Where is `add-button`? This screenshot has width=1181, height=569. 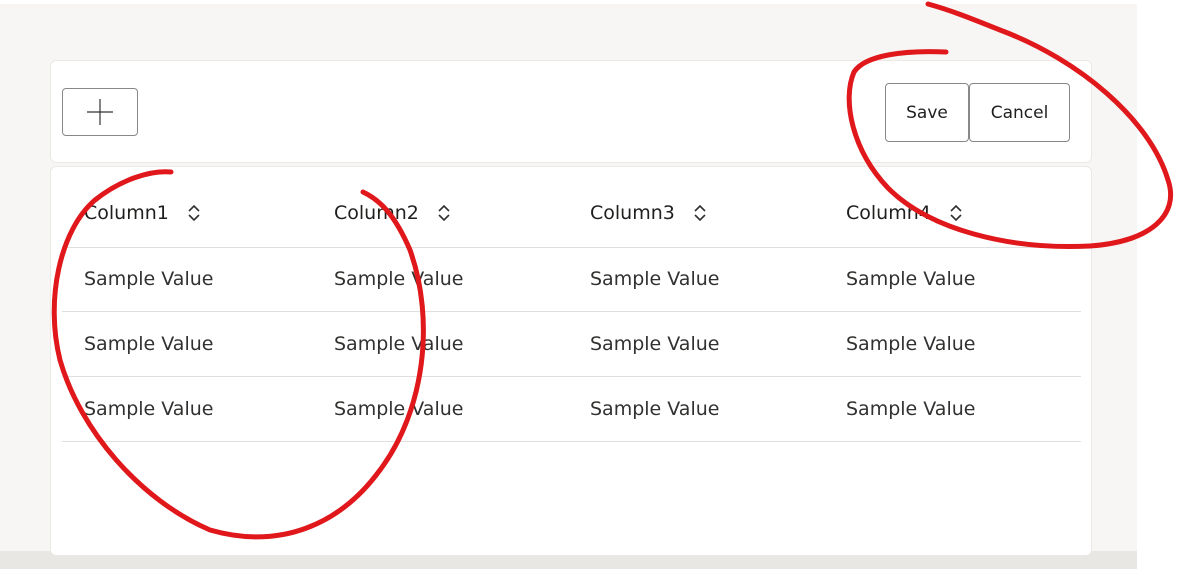
add-button is located at coordinates (100, 112).